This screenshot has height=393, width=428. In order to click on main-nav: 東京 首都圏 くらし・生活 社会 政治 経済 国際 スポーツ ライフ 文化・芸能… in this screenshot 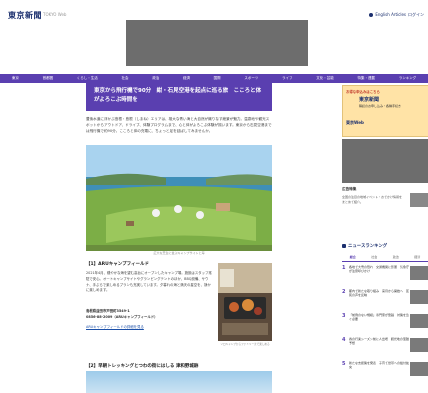, I will do `click(214, 78)`.